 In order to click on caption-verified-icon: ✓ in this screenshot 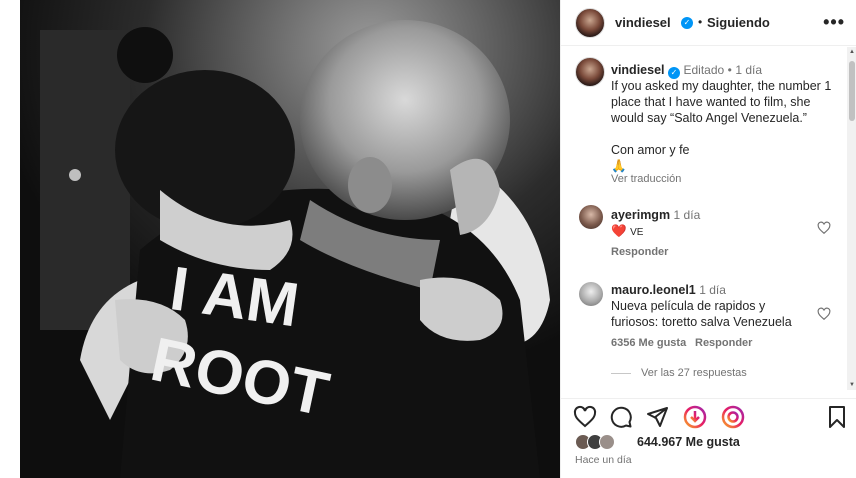, I will do `click(673, 73)`.